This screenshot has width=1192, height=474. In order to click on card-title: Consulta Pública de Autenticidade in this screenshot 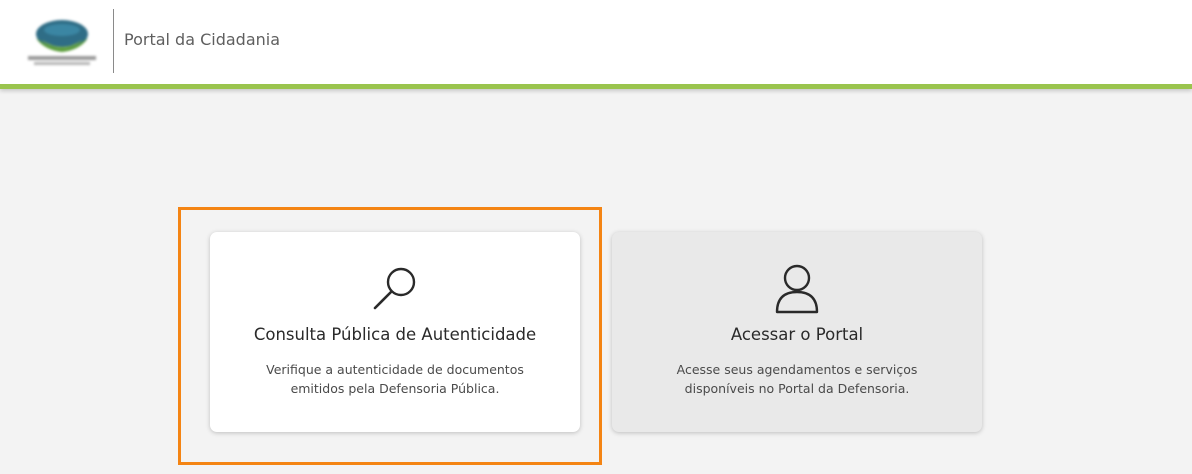, I will do `click(395, 334)`.